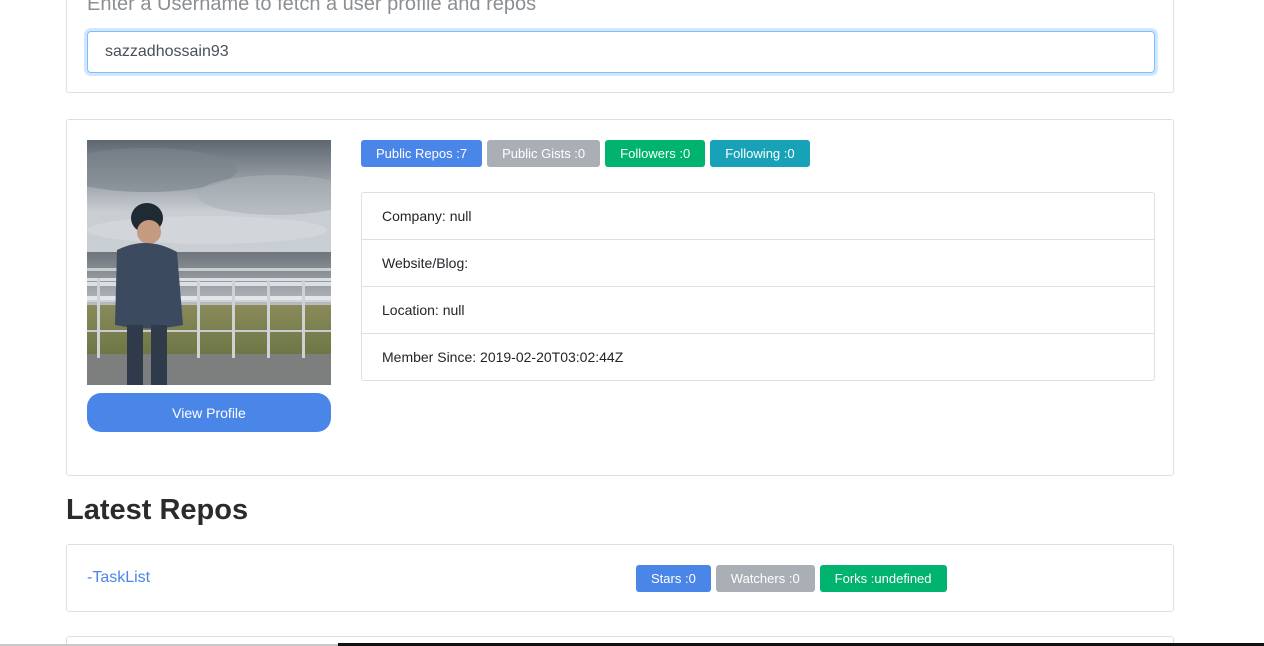  Describe the element at coordinates (209, 412) in the screenshot. I see `view-profile-button: View Profile` at that location.